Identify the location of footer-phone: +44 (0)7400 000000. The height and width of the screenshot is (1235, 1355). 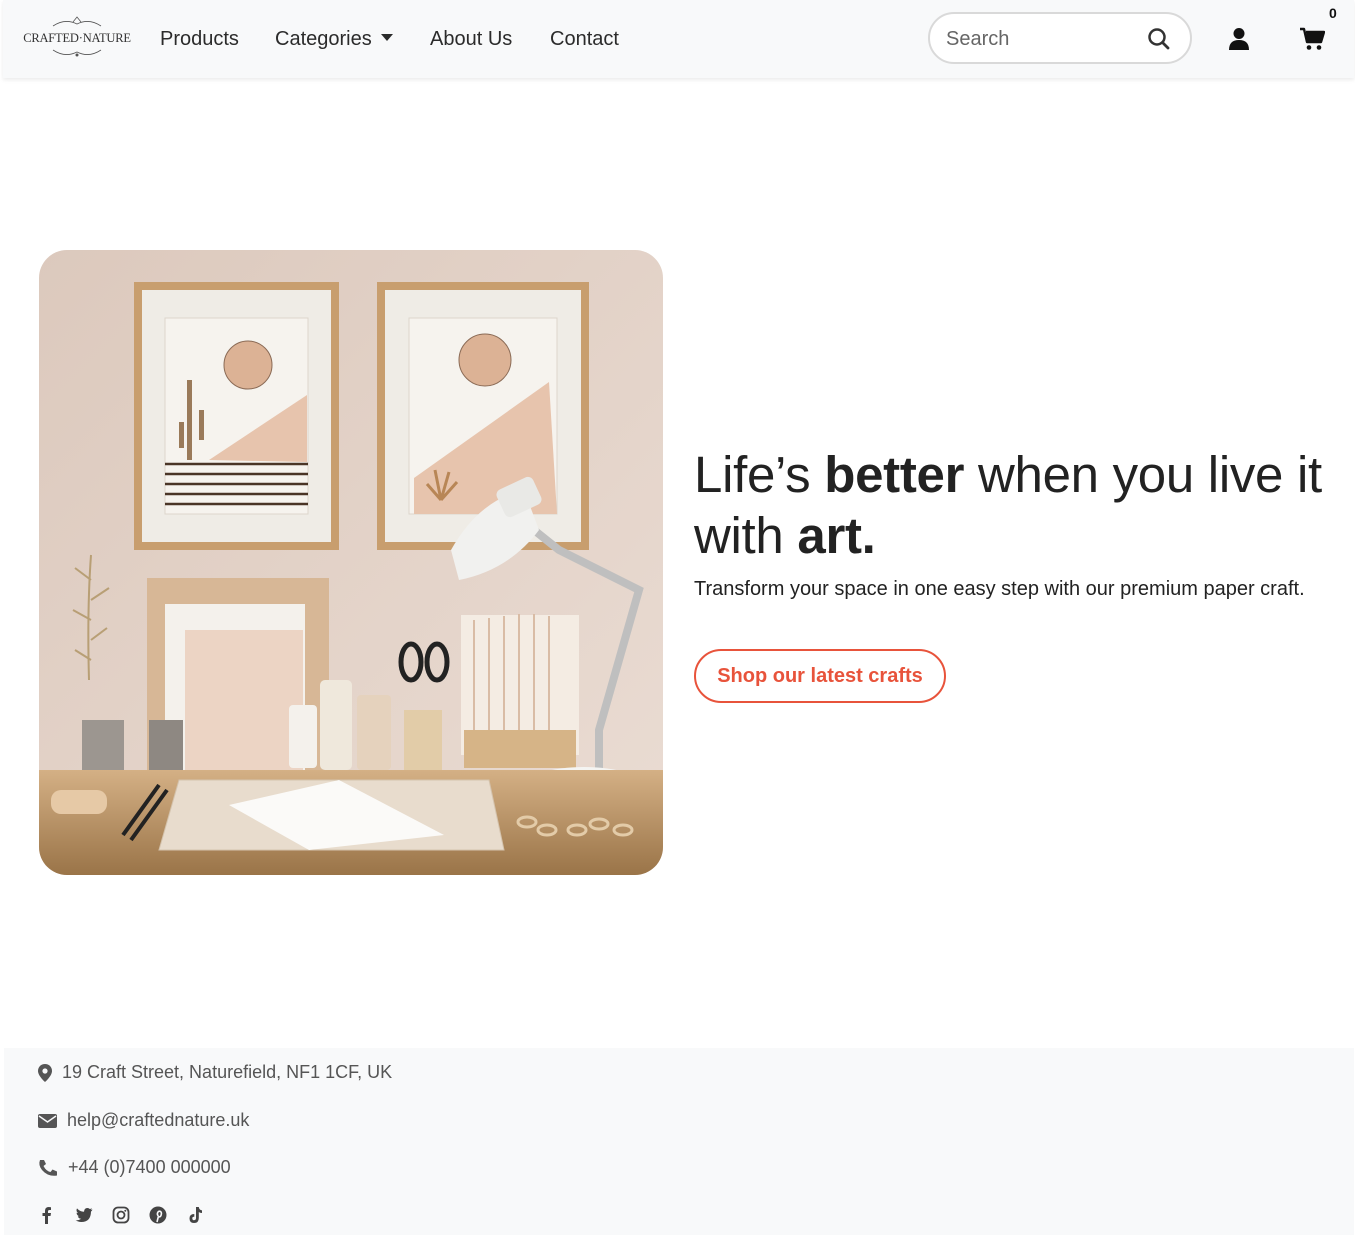
(134, 1167).